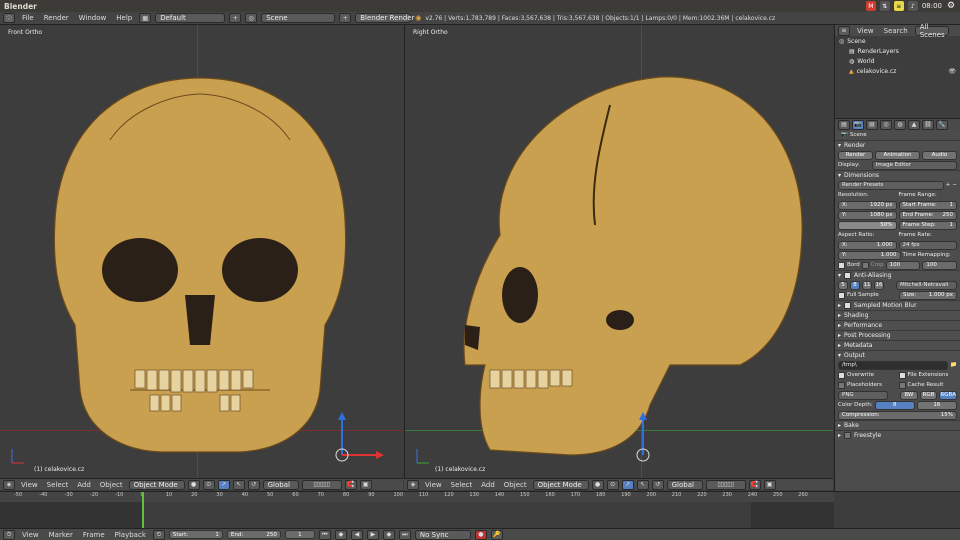 This screenshot has height=540, width=960. Describe the element at coordinates (867, 205) in the screenshot. I see `res-x-field: X: 1920 px` at that location.